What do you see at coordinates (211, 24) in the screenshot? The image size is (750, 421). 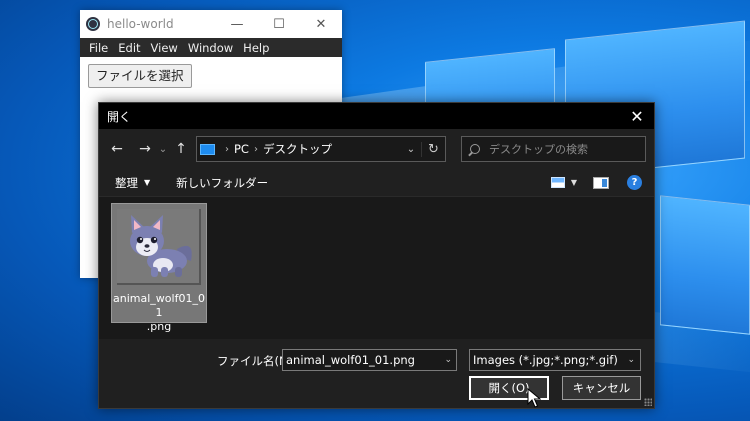 I see `app-titlebar: hello-world — ☐ ✕` at bounding box center [211, 24].